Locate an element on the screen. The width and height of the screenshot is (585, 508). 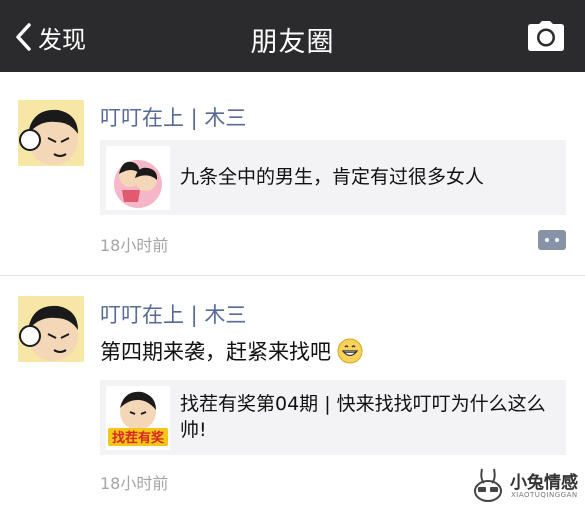
card-thumbnail is located at coordinates (138, 177).